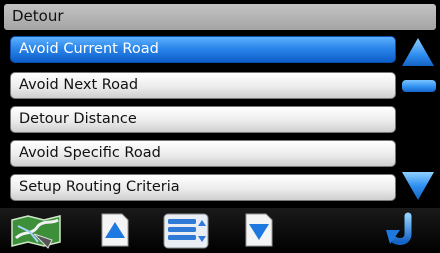 This screenshot has height=253, width=440. Describe the element at coordinates (99, 187) in the screenshot. I see `menu-item-label: Setup Routing Criteria` at that location.